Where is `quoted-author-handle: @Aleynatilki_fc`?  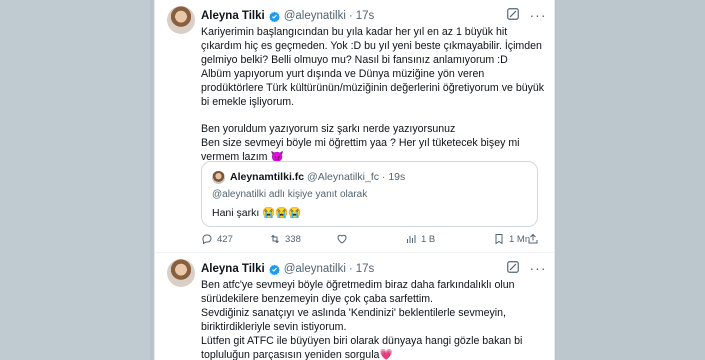 quoted-author-handle: @Aleynatilki_fc is located at coordinates (343, 177).